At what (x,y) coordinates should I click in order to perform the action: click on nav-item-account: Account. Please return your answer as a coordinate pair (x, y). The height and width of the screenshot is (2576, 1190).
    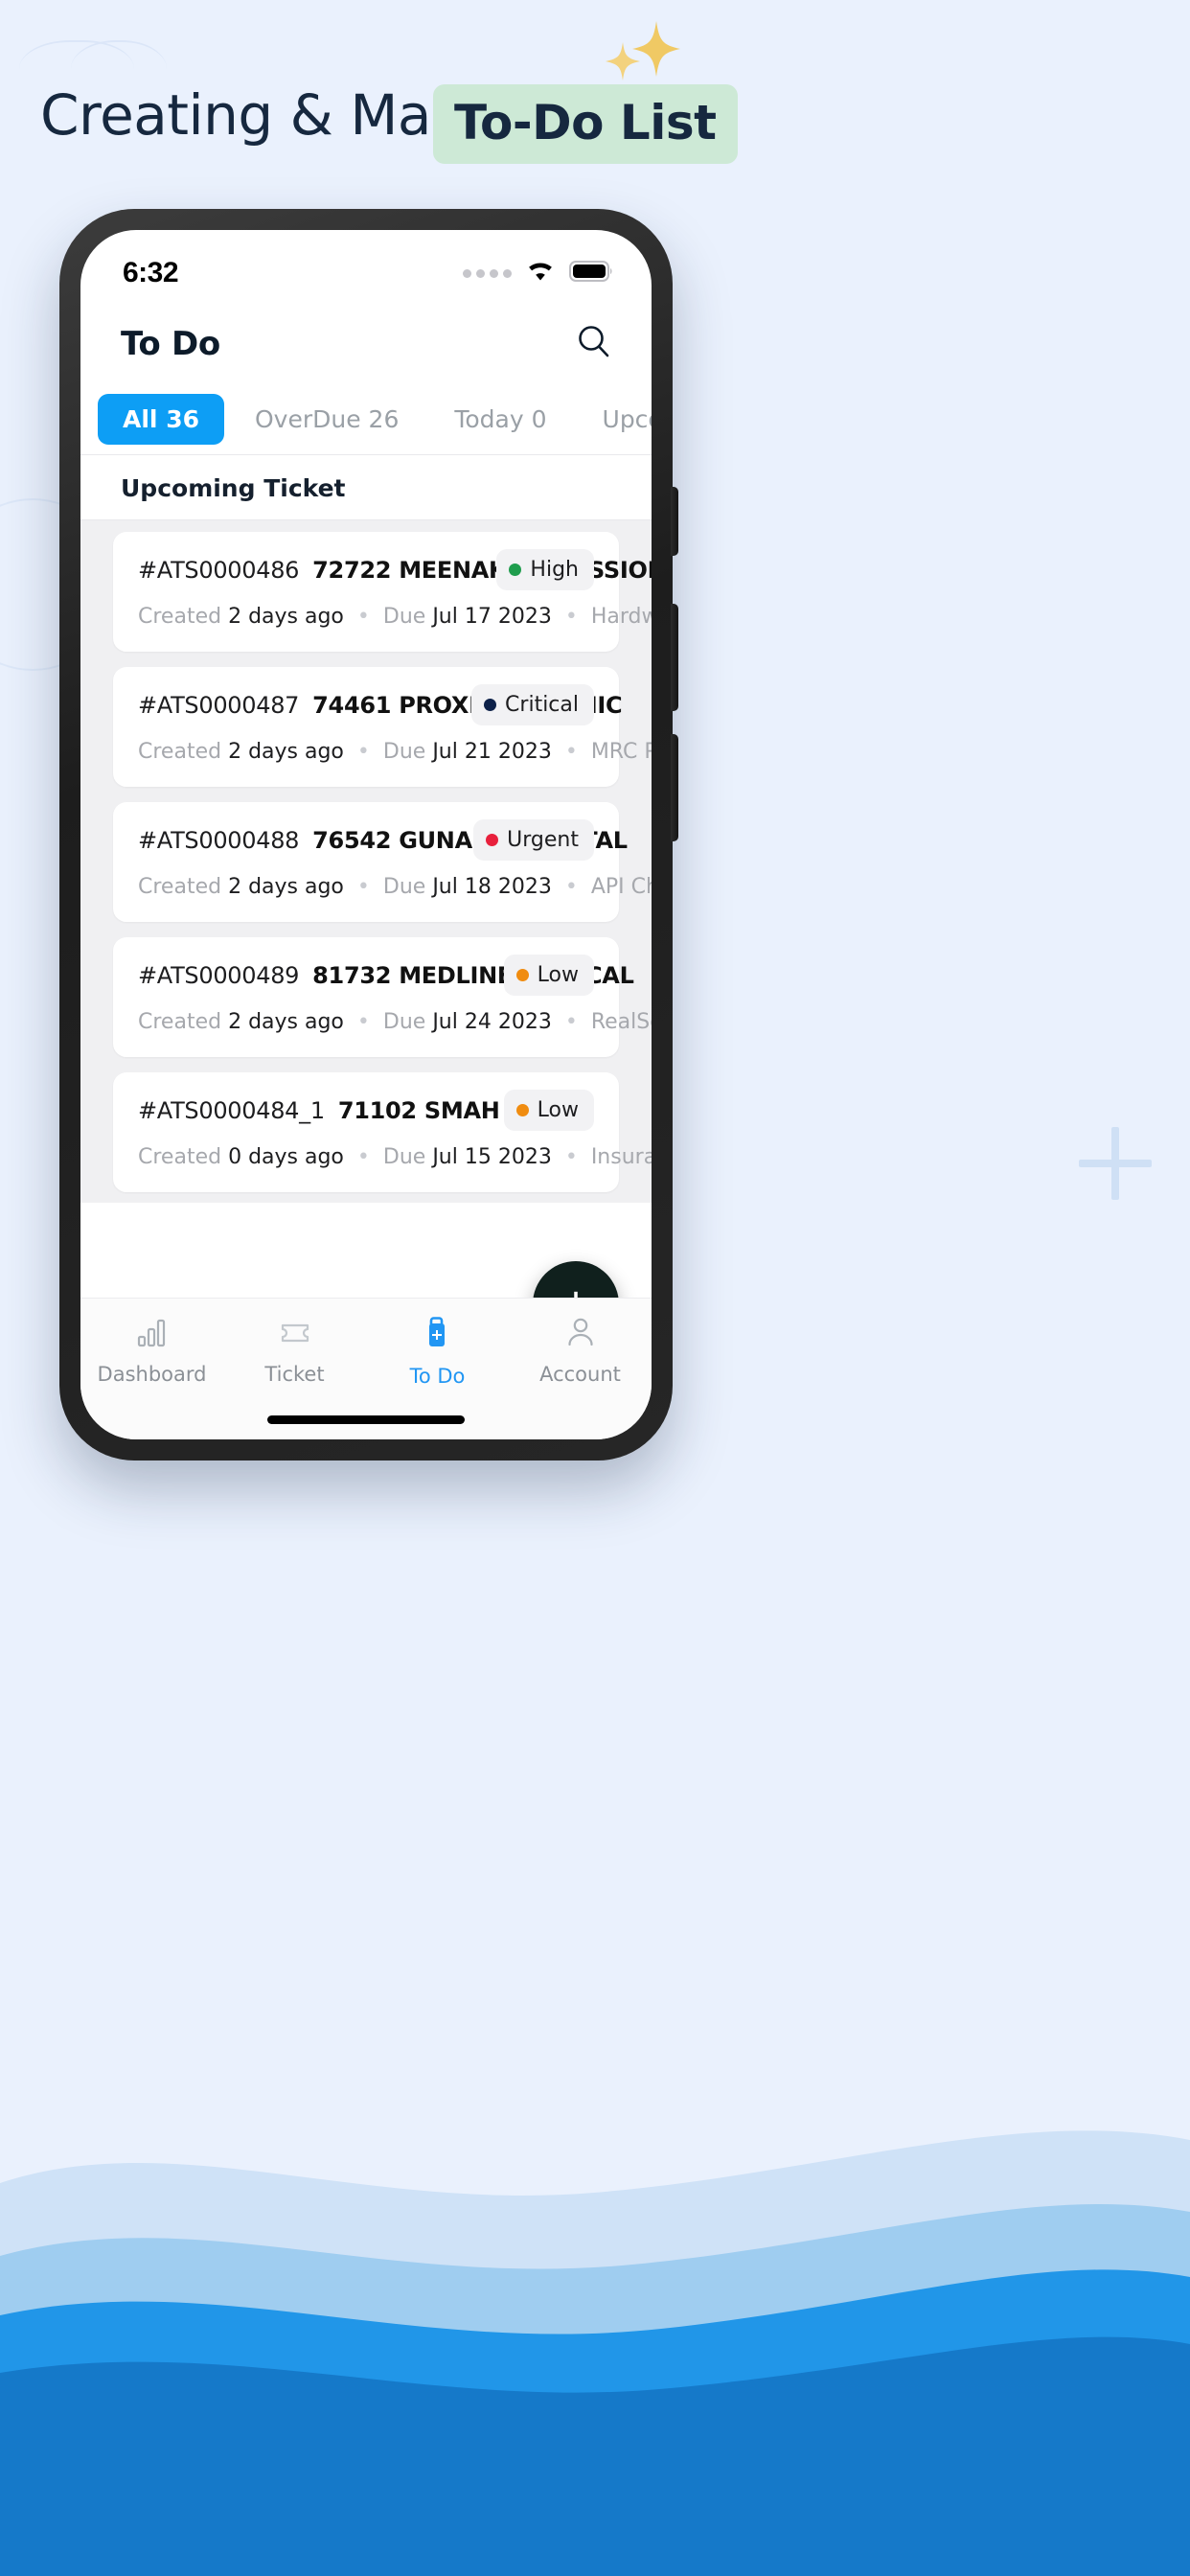
    Looking at the image, I should click on (580, 1351).